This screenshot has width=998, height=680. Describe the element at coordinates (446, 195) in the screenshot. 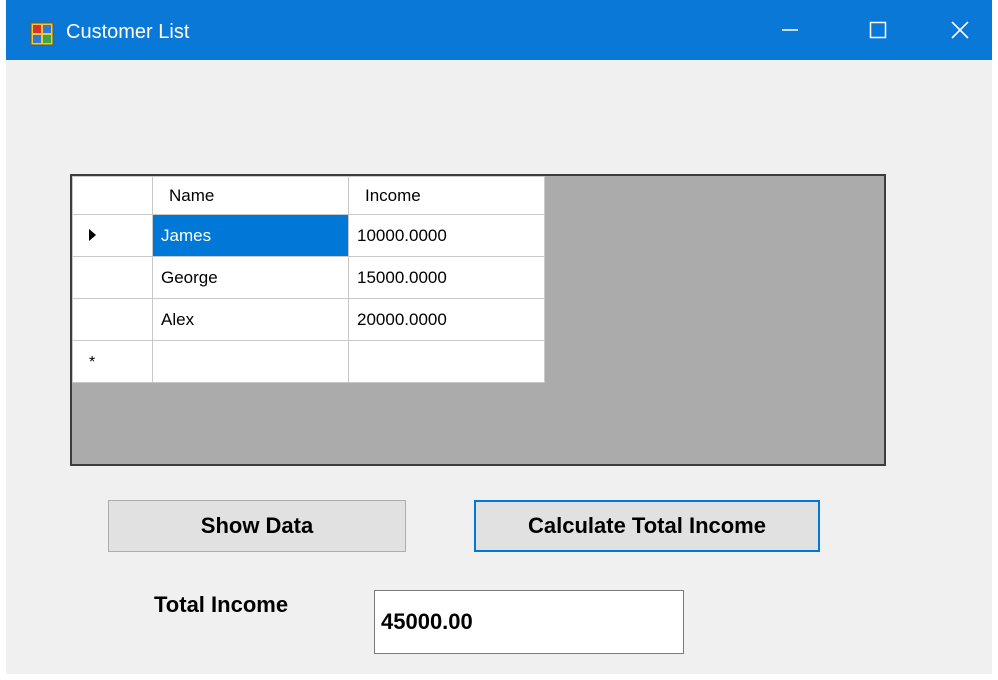

I see `column-header-income: Income` at that location.